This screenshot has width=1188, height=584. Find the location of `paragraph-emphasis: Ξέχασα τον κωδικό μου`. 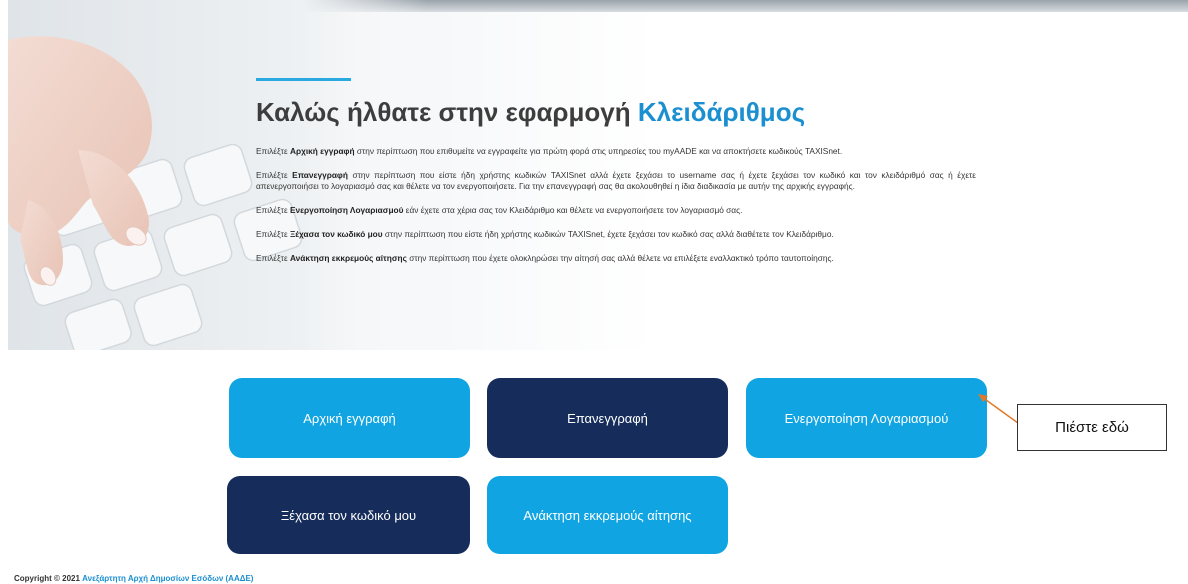

paragraph-emphasis: Ξέχασα τον κωδικό μου is located at coordinates (336, 234).